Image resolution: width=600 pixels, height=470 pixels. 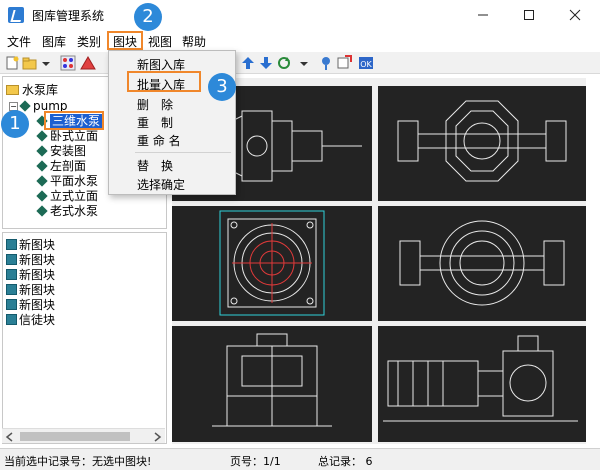 I want to click on ok-icon: OK, so click(x=366, y=63).